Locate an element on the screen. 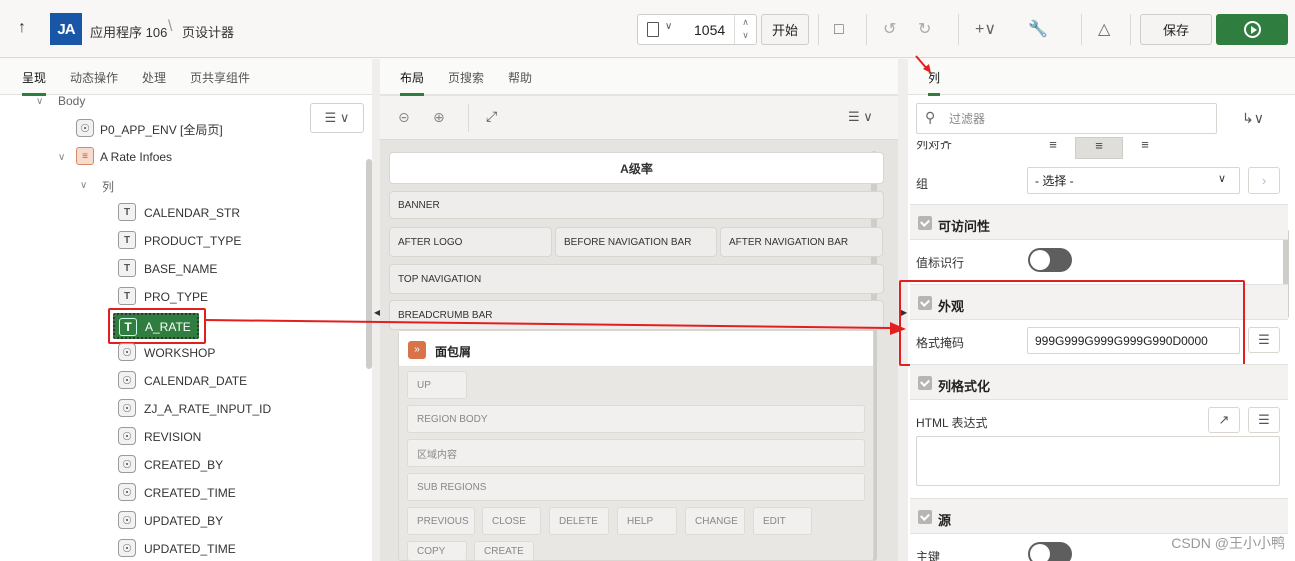  section-column-formatting: 列格式化 is located at coordinates (1099, 382).